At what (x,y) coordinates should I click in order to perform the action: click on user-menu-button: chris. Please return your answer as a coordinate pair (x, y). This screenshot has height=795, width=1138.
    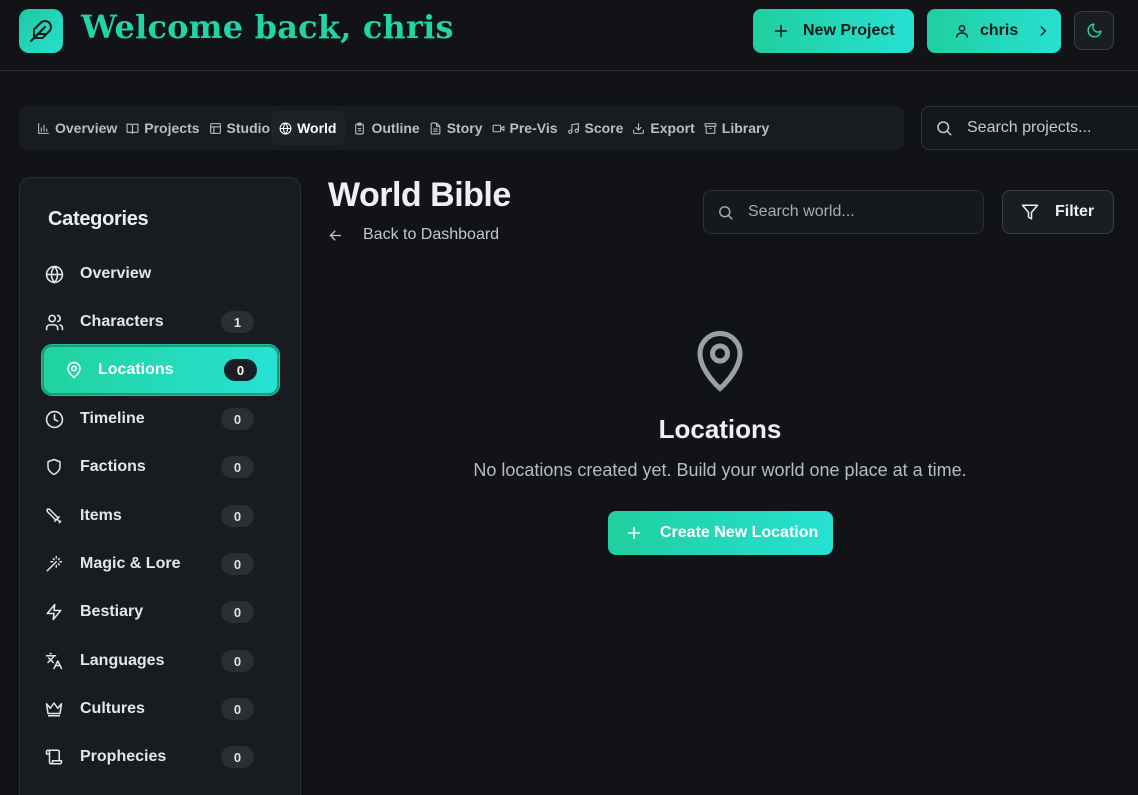
    Looking at the image, I should click on (994, 31).